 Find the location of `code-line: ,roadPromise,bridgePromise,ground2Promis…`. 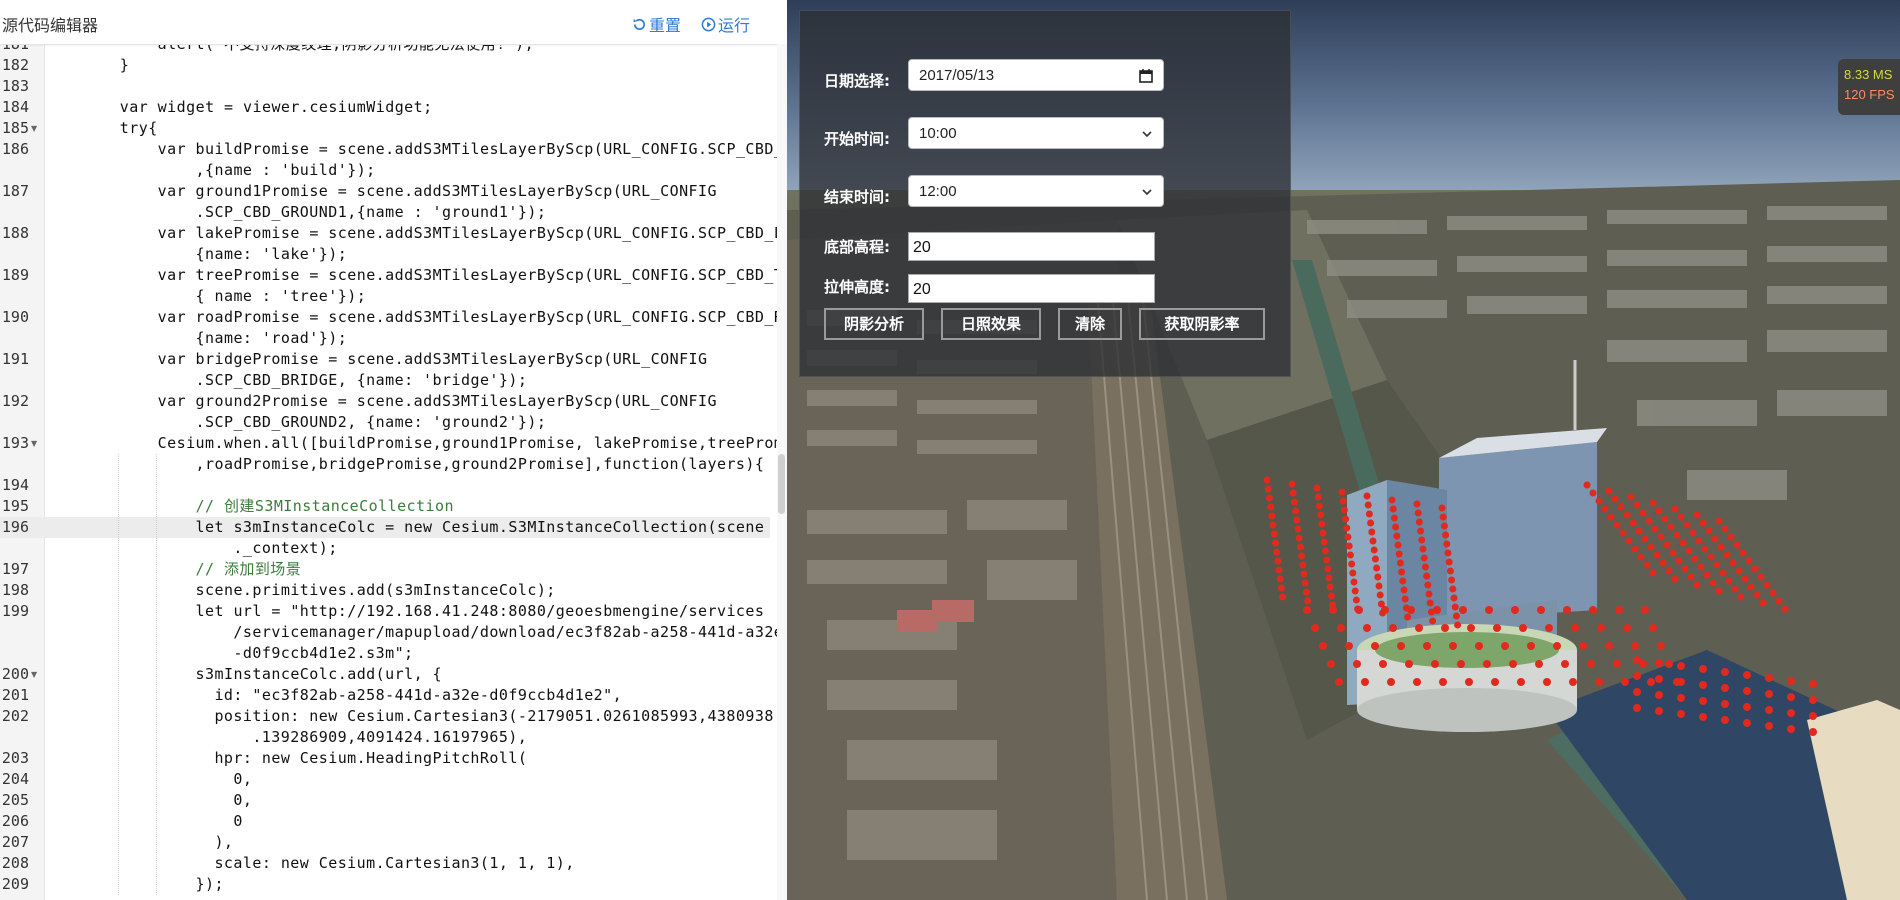

code-line: ,roadPromise,bridgePromise,ground2Promis… is located at coordinates (385, 464).